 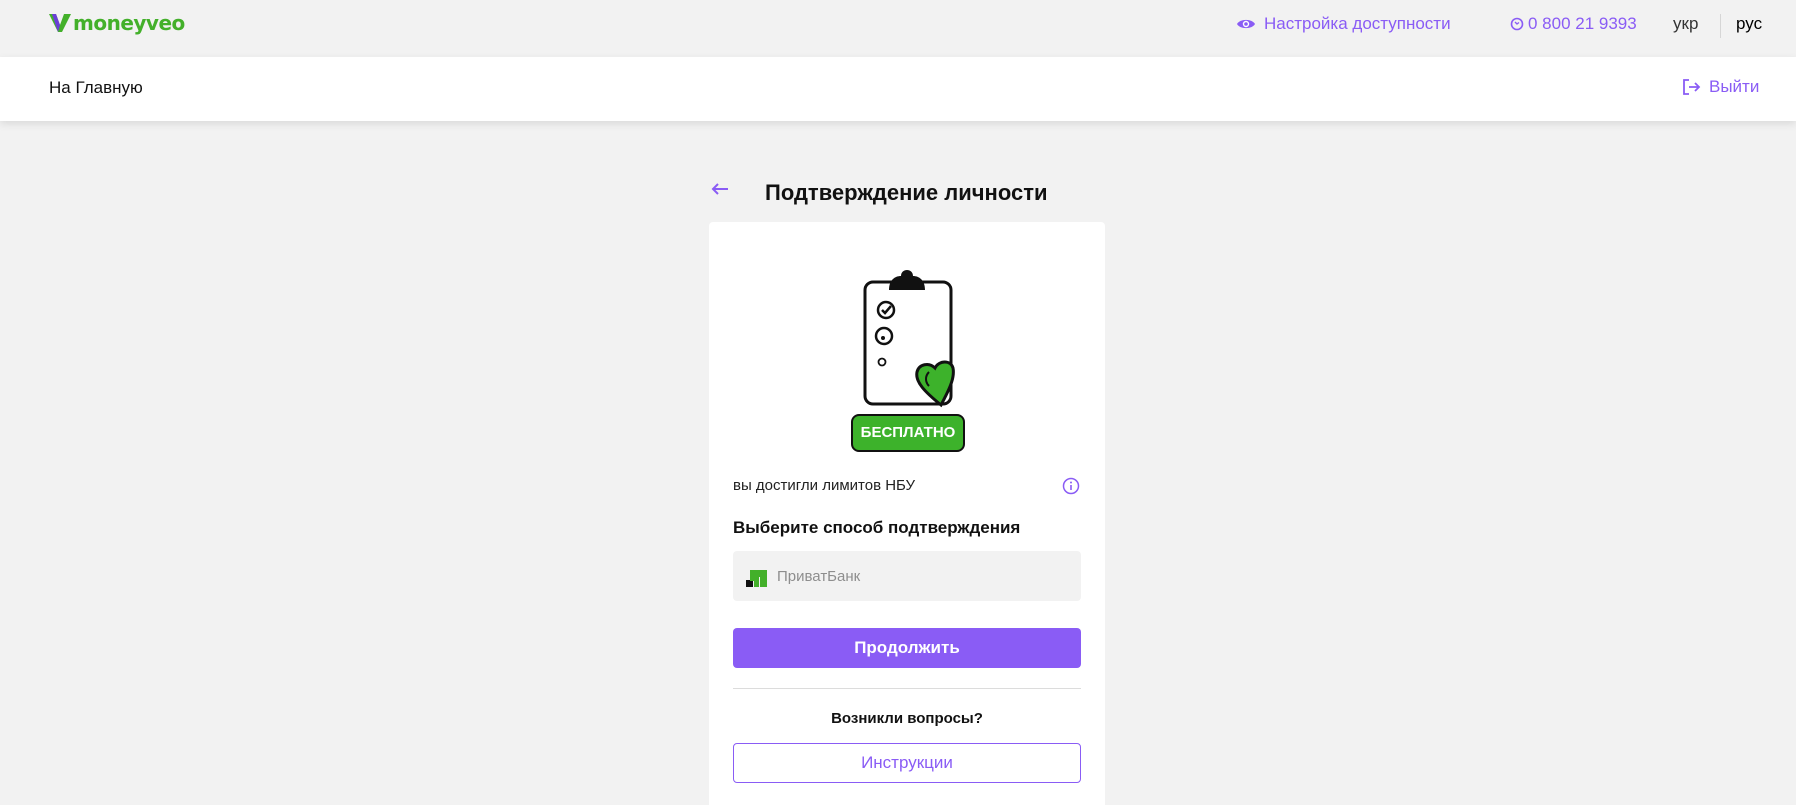 I want to click on choose-method-title: Выберите способ подтверждения, so click(x=877, y=527).